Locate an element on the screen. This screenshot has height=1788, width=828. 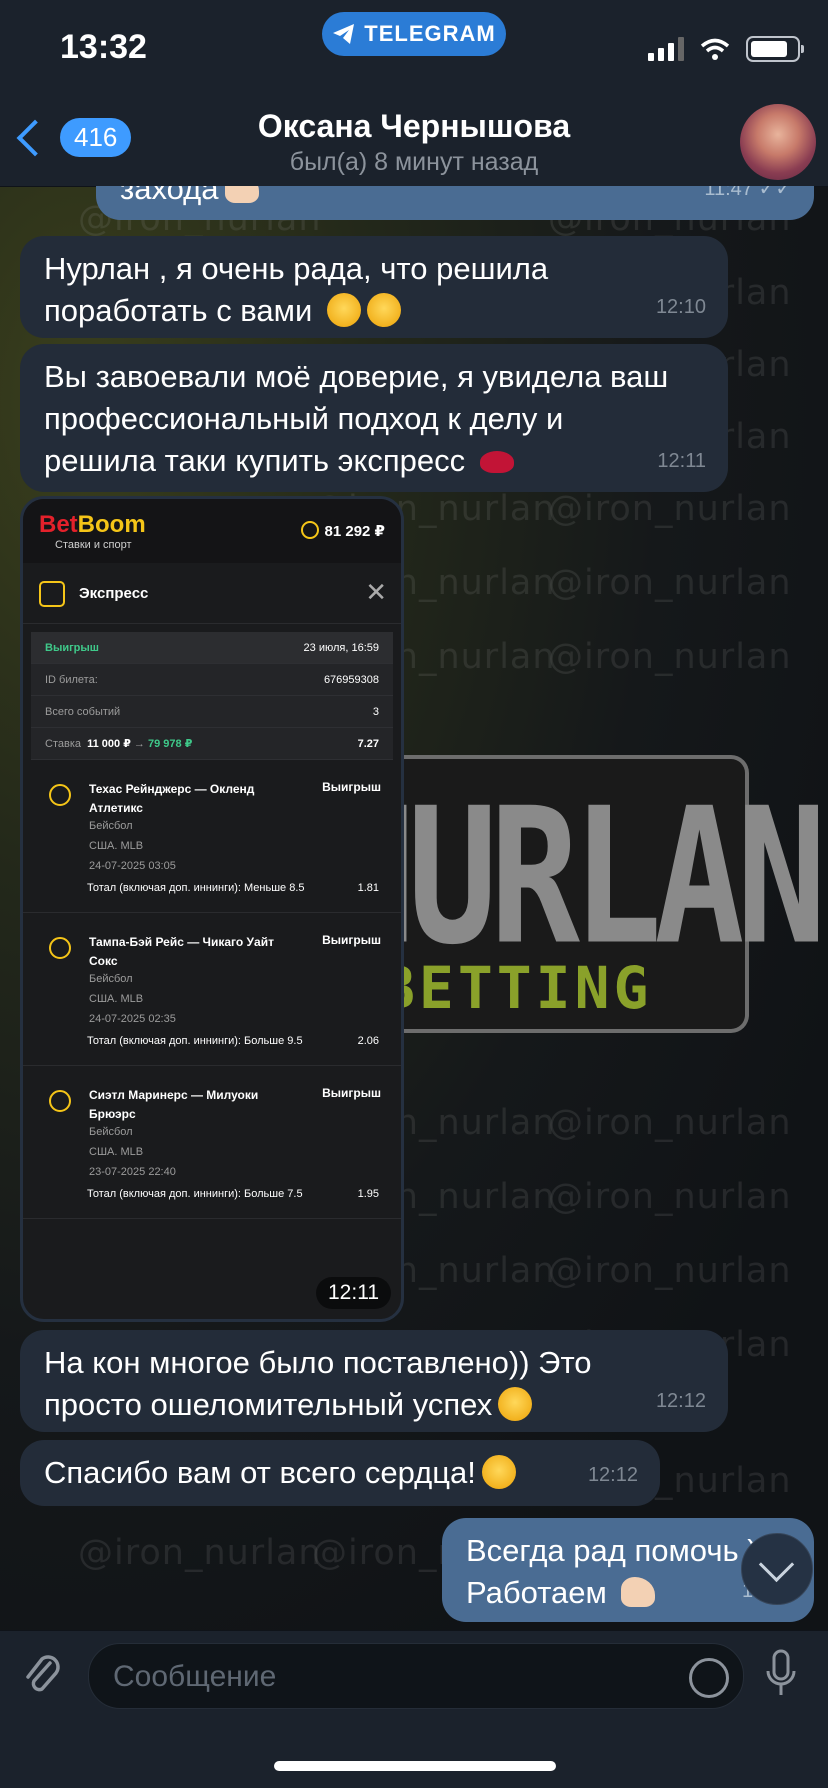
sticker-icon is located at coordinates (709, 1678).